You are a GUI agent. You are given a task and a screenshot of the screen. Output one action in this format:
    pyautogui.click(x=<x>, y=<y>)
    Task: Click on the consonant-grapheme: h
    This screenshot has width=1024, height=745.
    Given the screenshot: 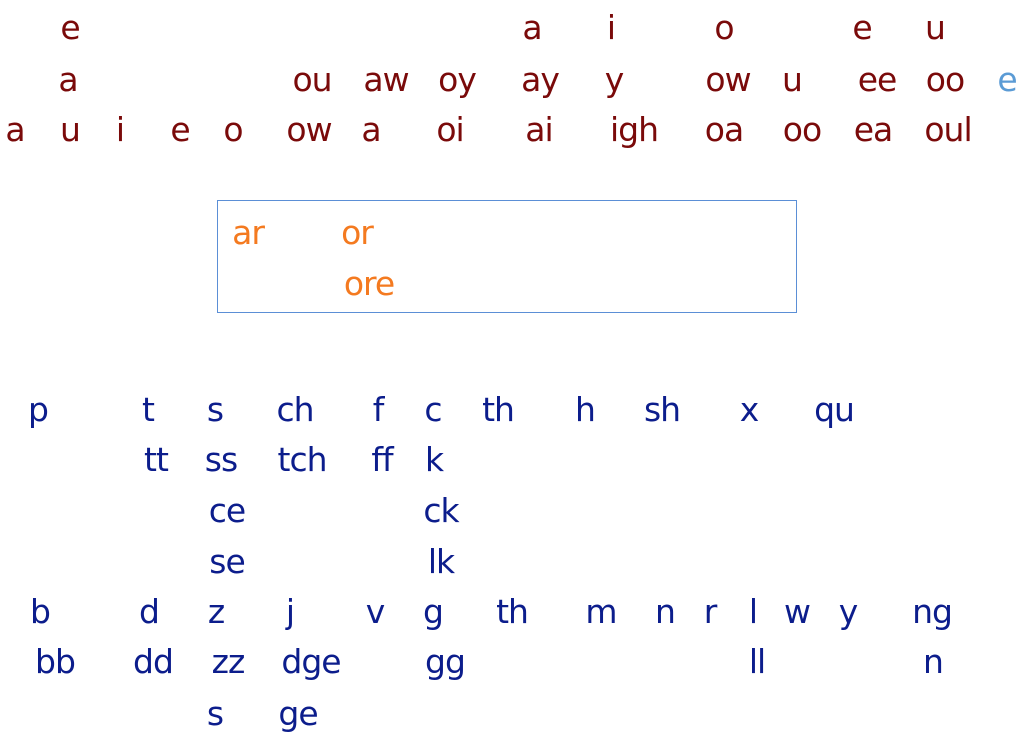 What is the action you would take?
    pyautogui.click(x=585, y=409)
    